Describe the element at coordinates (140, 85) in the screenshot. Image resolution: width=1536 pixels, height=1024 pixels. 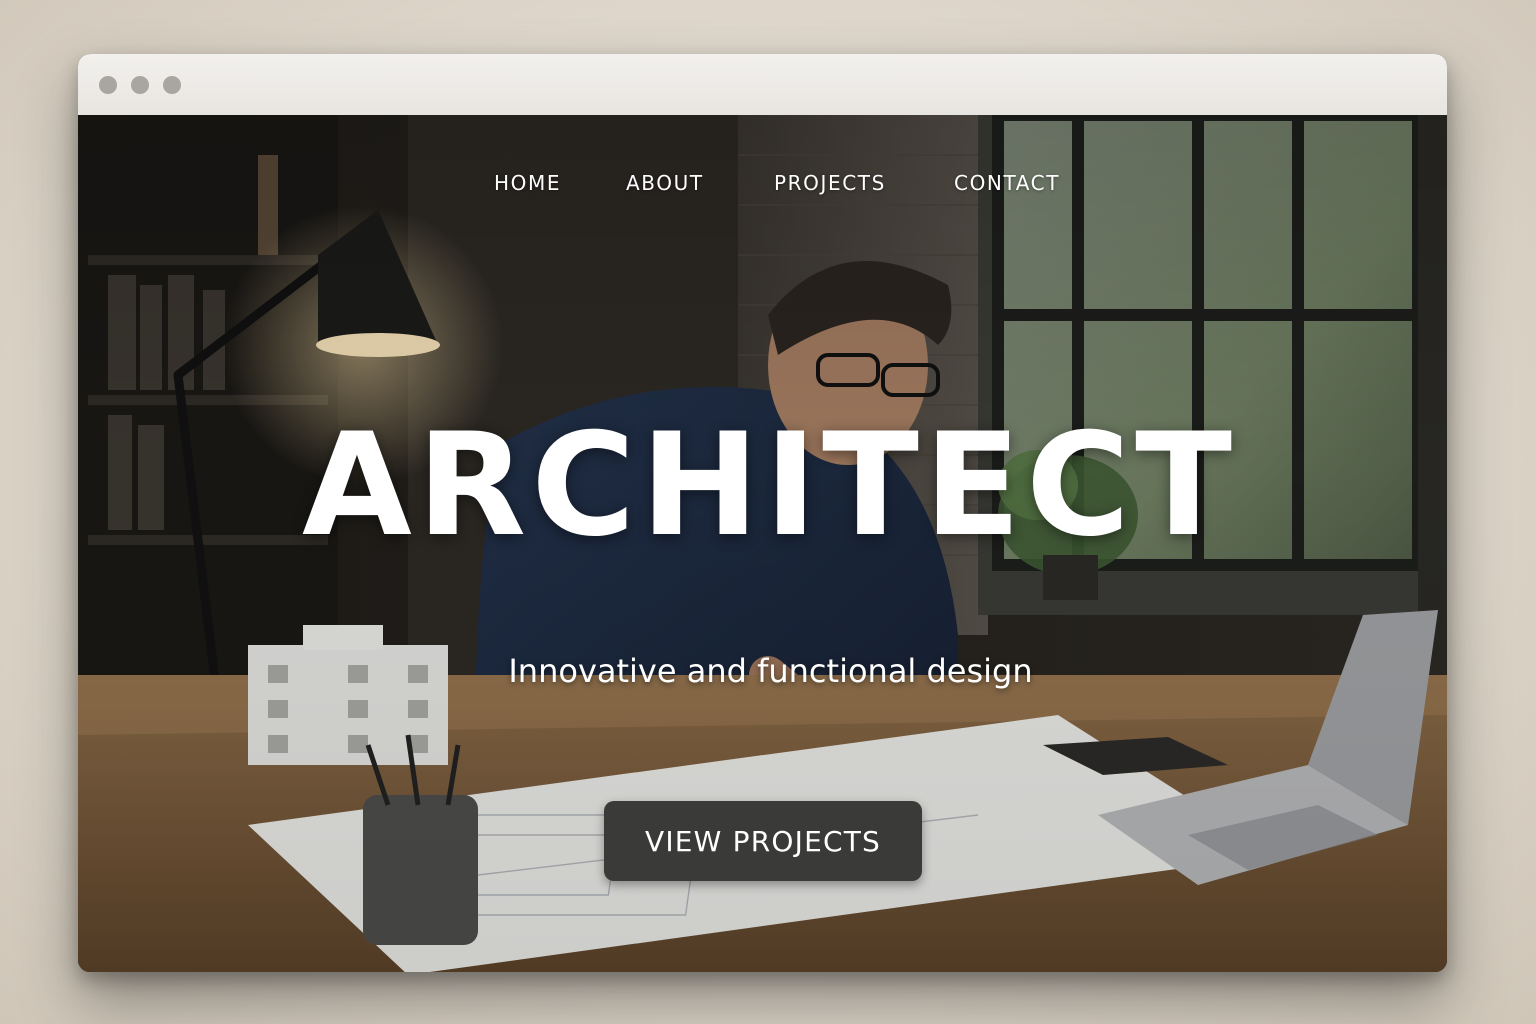
I see `window-minimize-dot-icon` at that location.